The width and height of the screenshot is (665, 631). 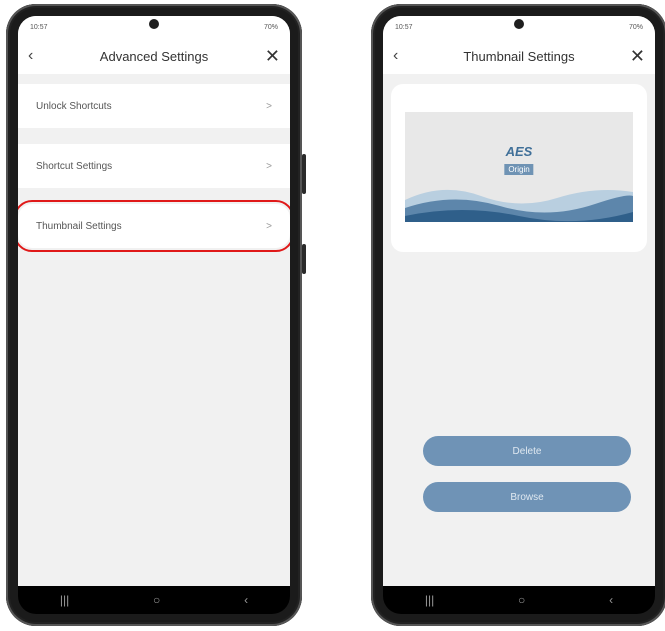 I want to click on menu-item-thumbnail-settings: Thumbnail Settings >, so click(x=154, y=226).